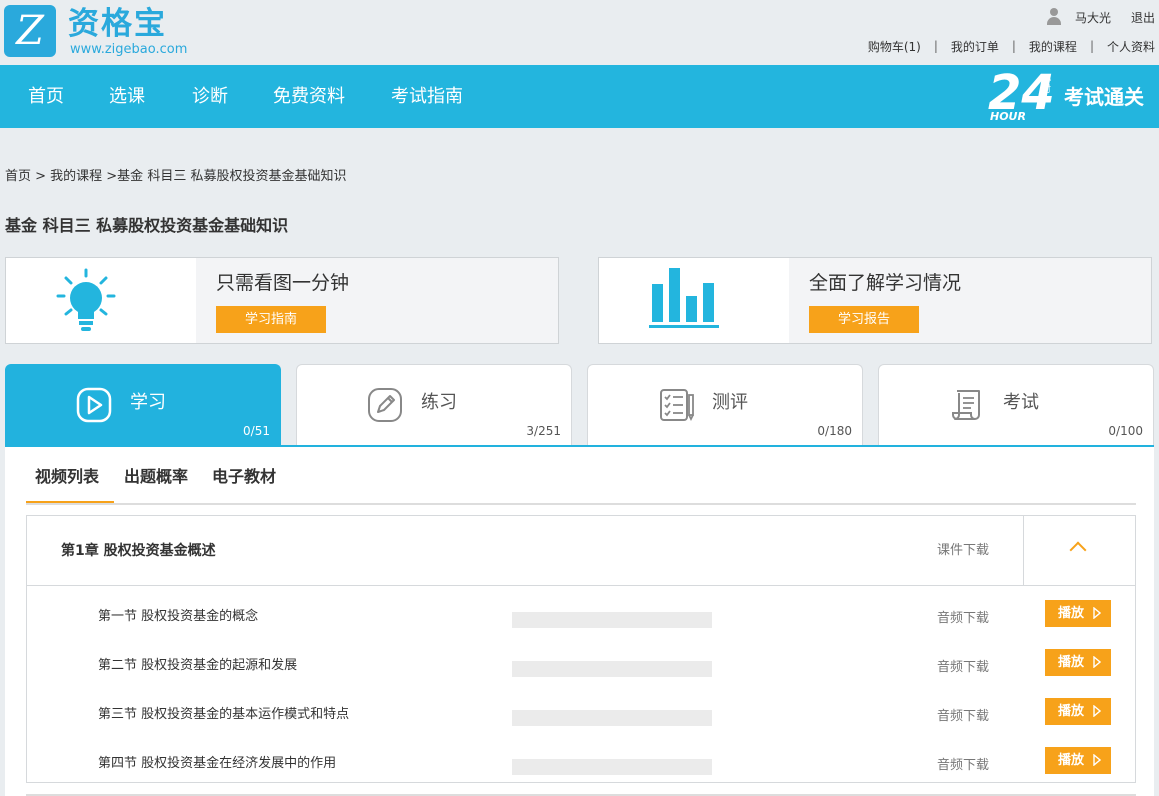 The width and height of the screenshot is (1159, 796). Describe the element at coordinates (676, 405) in the screenshot. I see `checklist-icon` at that location.